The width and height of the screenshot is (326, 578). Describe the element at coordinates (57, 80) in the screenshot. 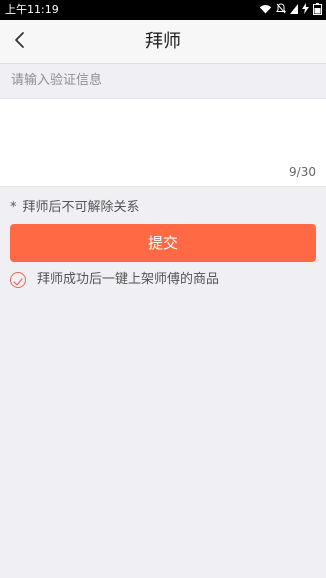

I see `verification-label: 请输入验证信息` at that location.